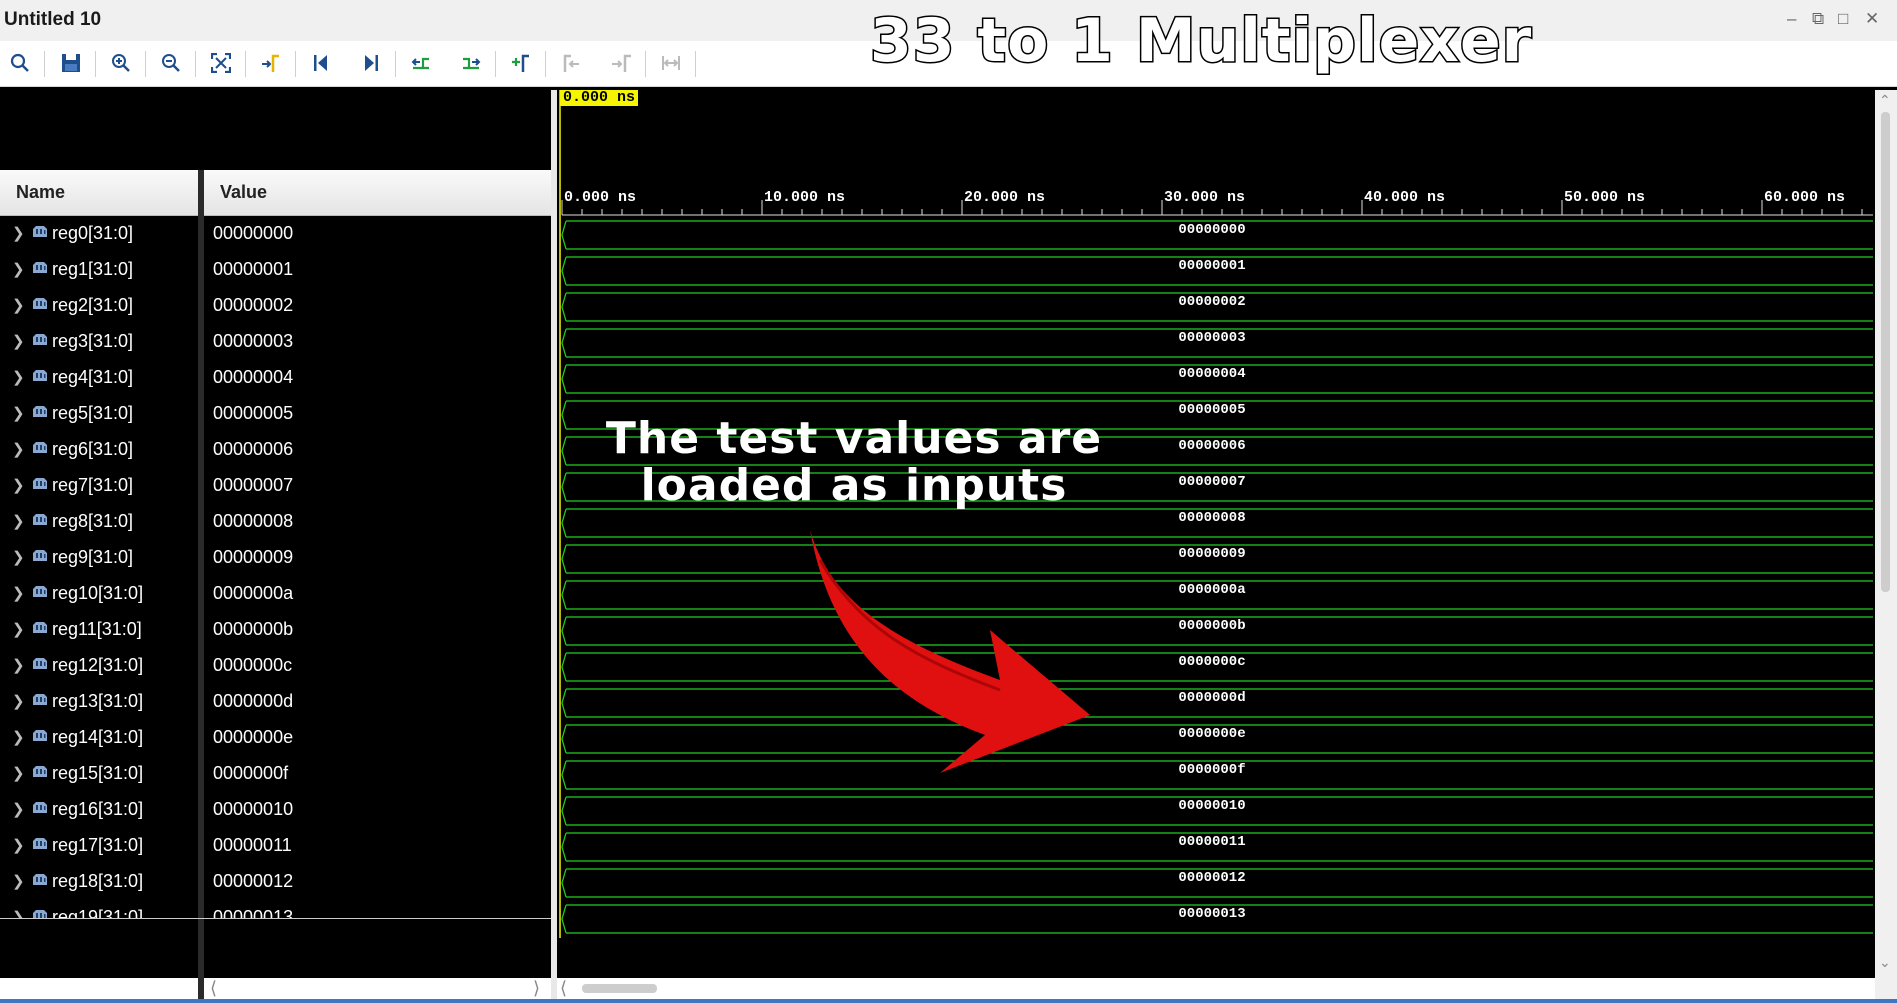 This screenshot has height=1003, width=1897. I want to click on signal-value: 0000000a, so click(253, 593).